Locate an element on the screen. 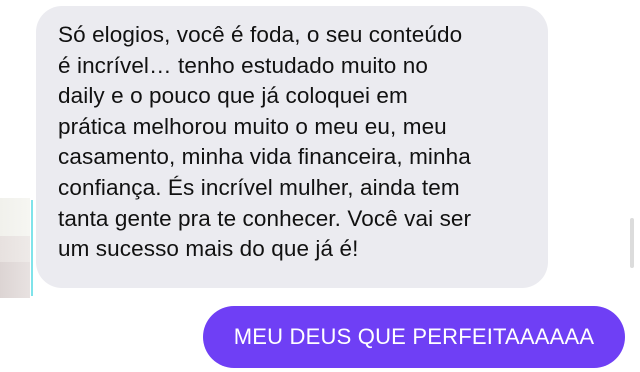 Image resolution: width=640 pixels, height=372 pixels. sent-message-bubble: MEU DEUS QUE PERFEITAAAAAA is located at coordinates (414, 337).